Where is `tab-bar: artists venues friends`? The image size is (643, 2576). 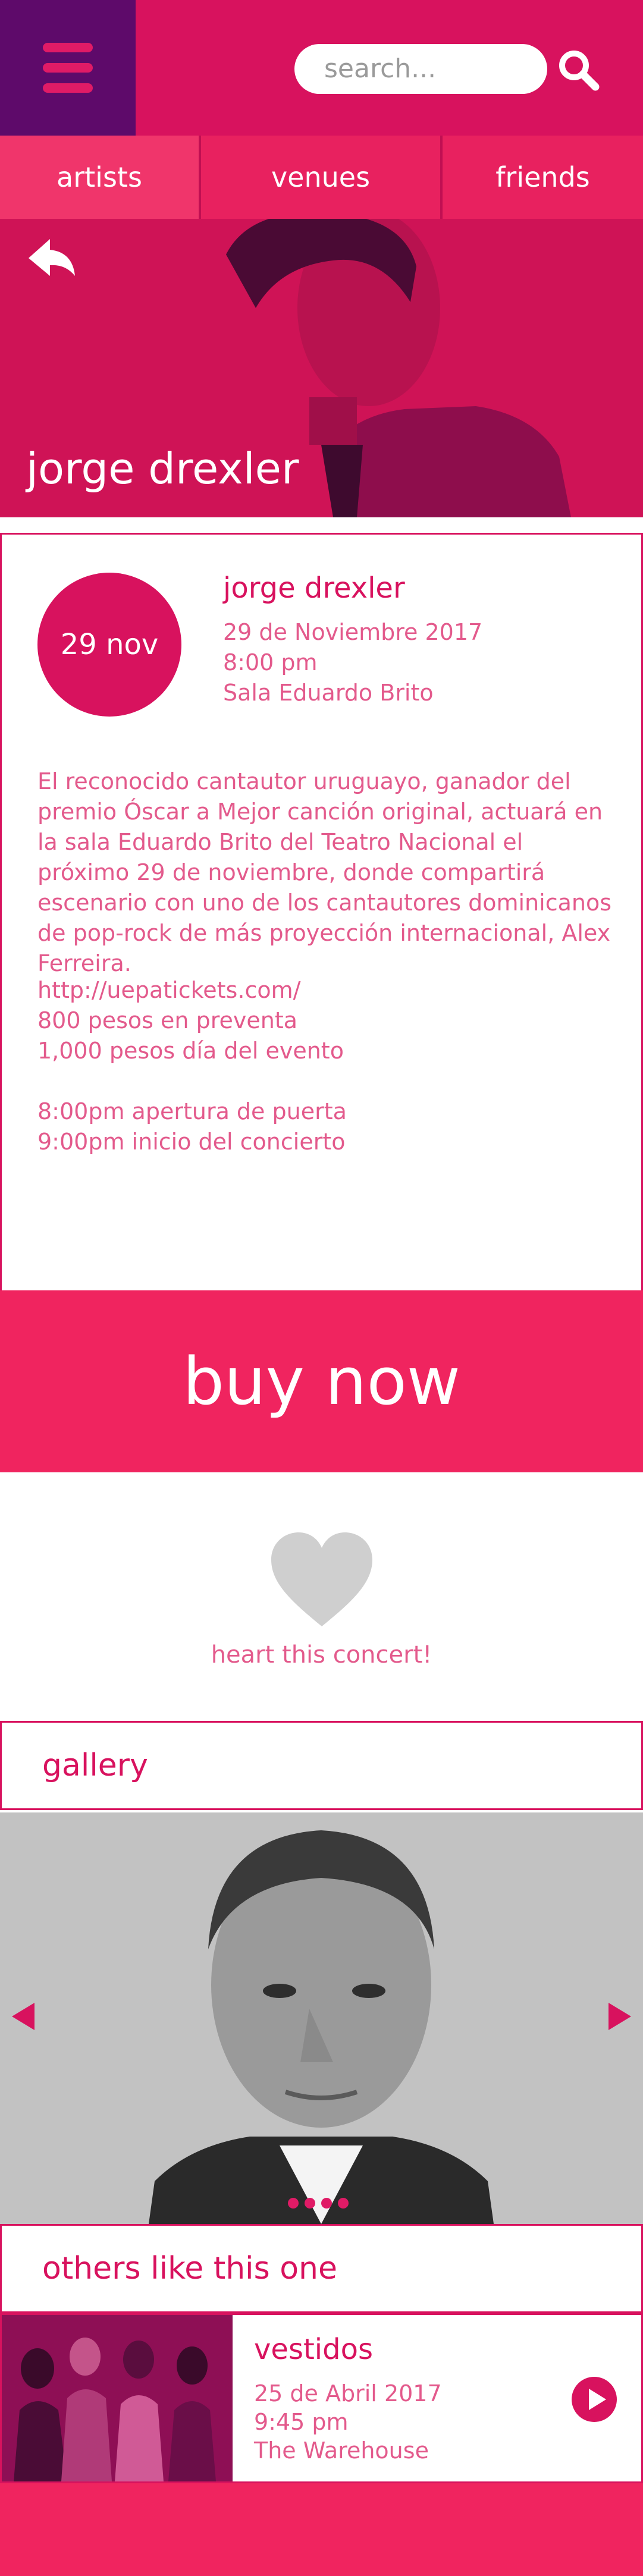 tab-bar: artists venues friends is located at coordinates (321, 177).